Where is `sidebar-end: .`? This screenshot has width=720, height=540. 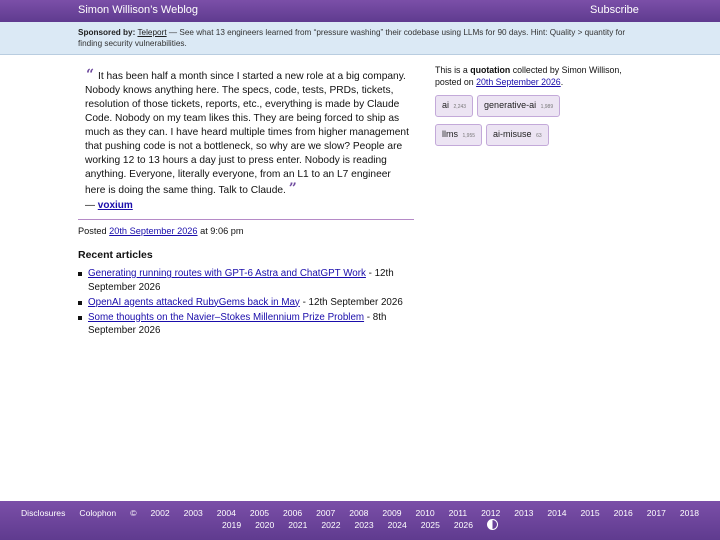
sidebar-end: . is located at coordinates (562, 82).